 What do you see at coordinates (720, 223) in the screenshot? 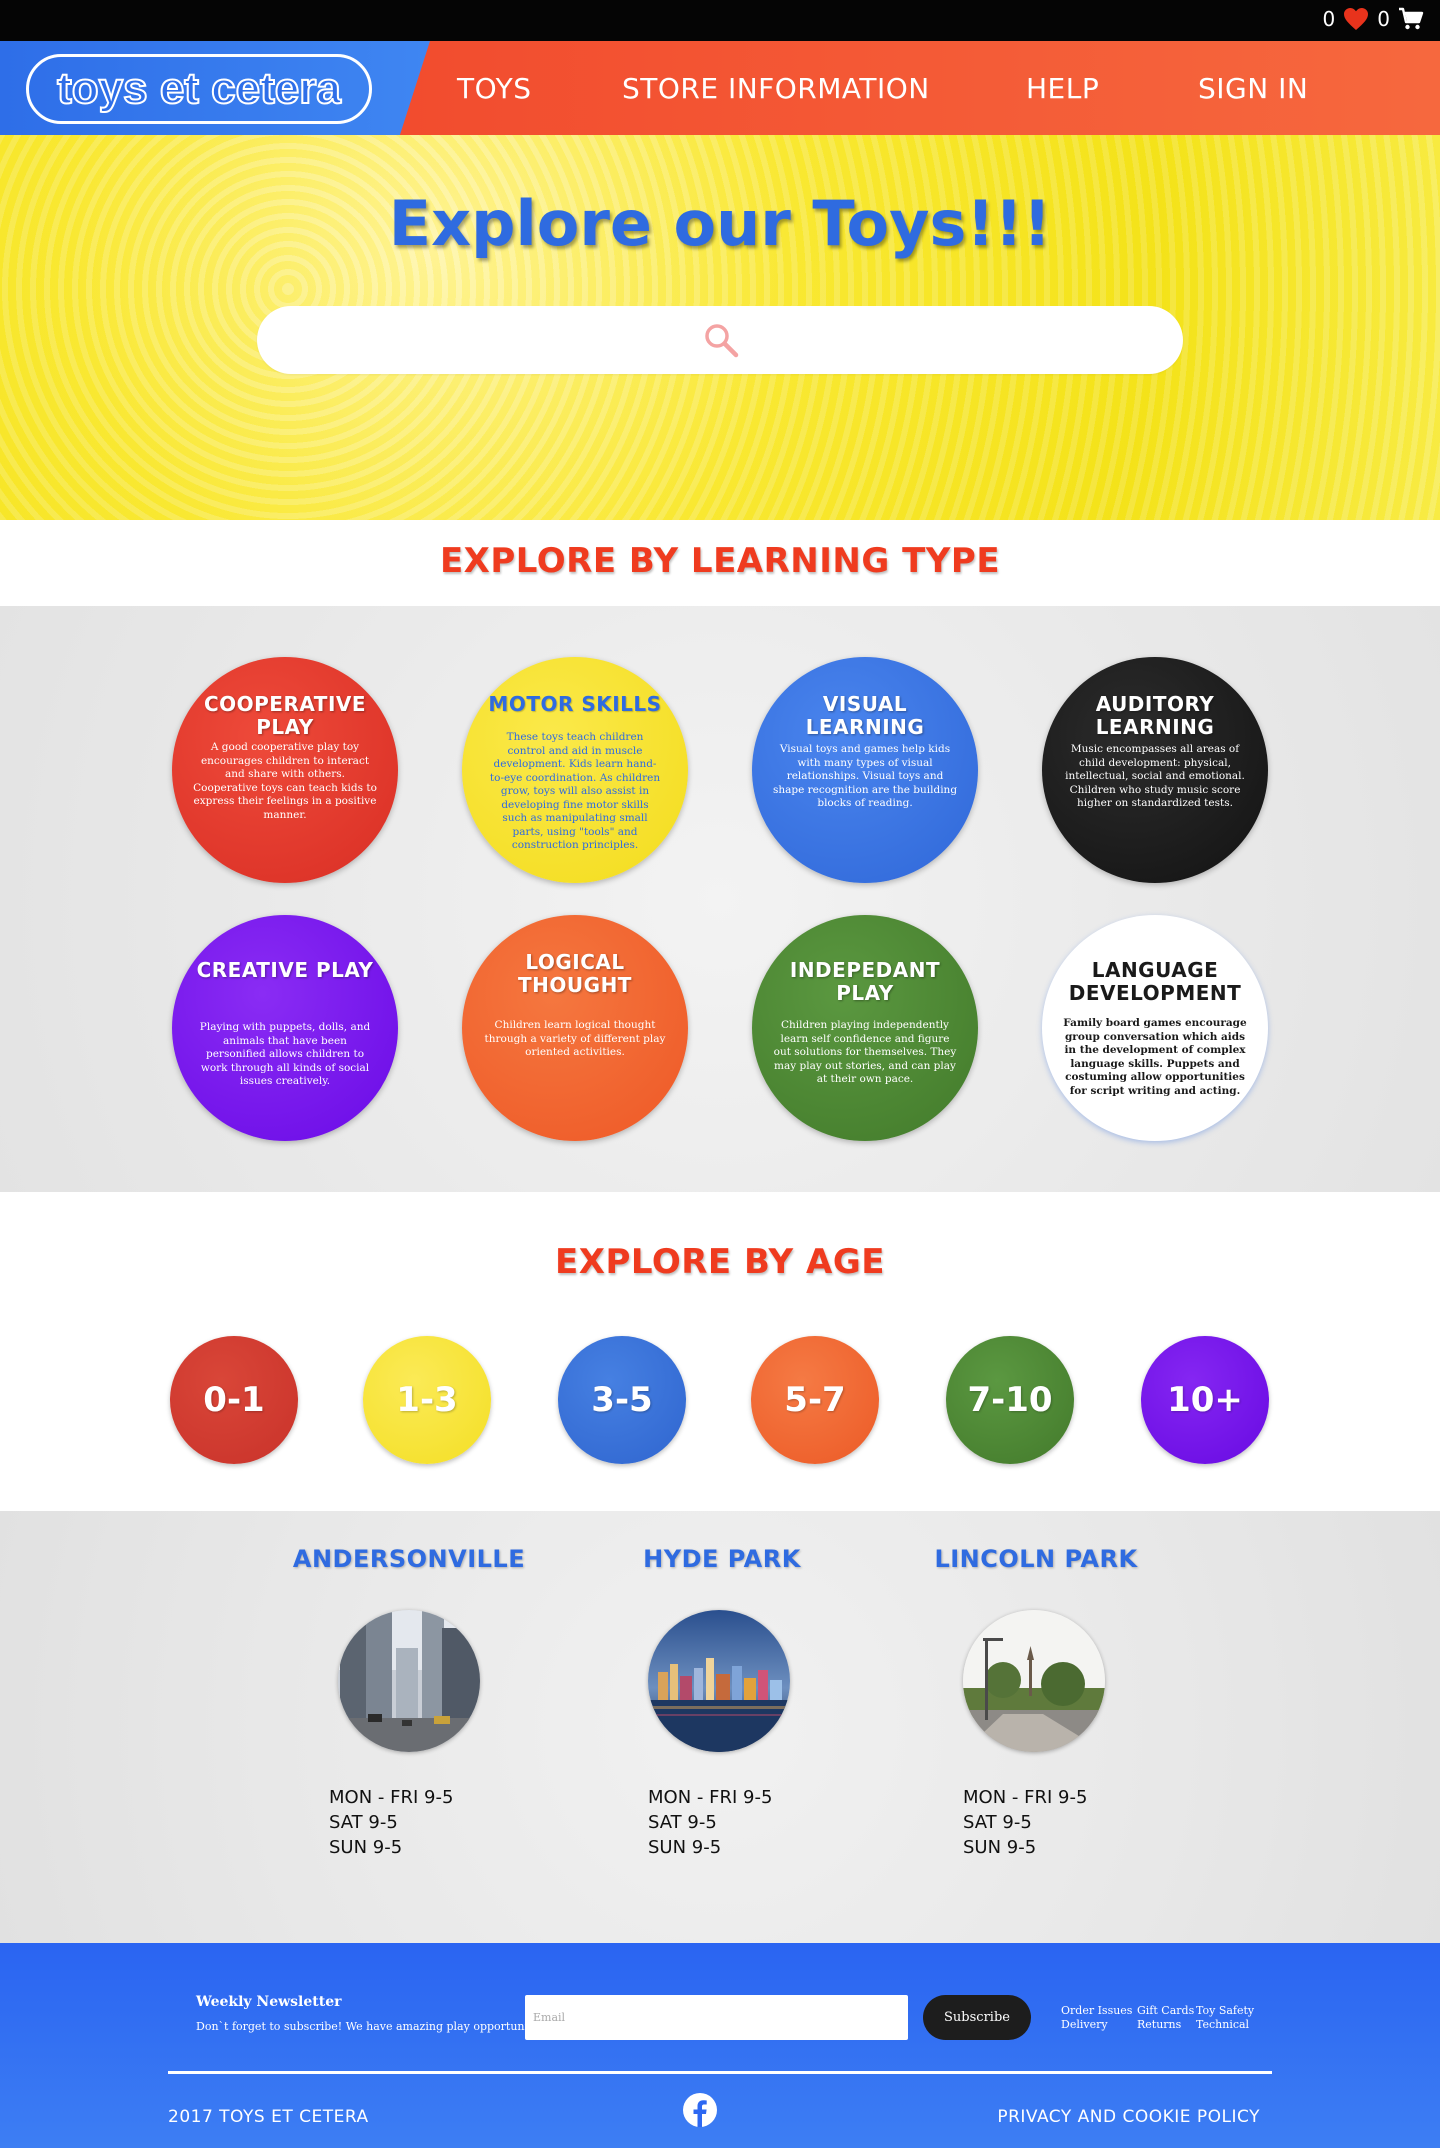
I see `hero-title: Explore our Toys!!!` at bounding box center [720, 223].